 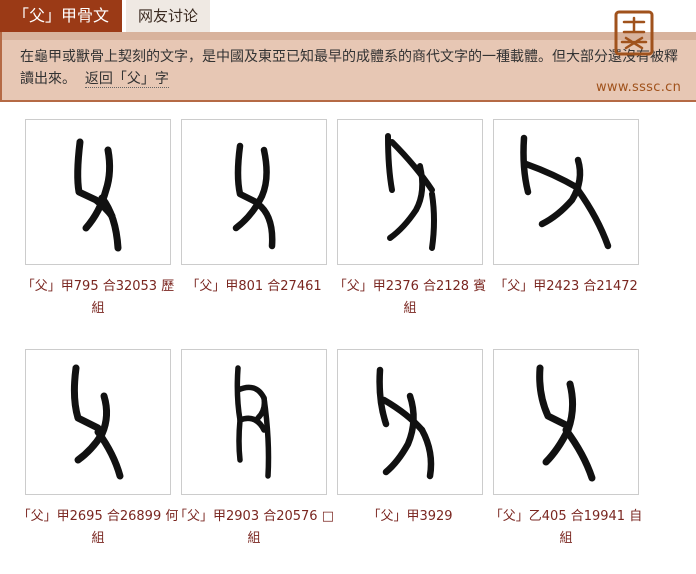 What do you see at coordinates (634, 33) in the screenshot?
I see `seal-icon` at bounding box center [634, 33].